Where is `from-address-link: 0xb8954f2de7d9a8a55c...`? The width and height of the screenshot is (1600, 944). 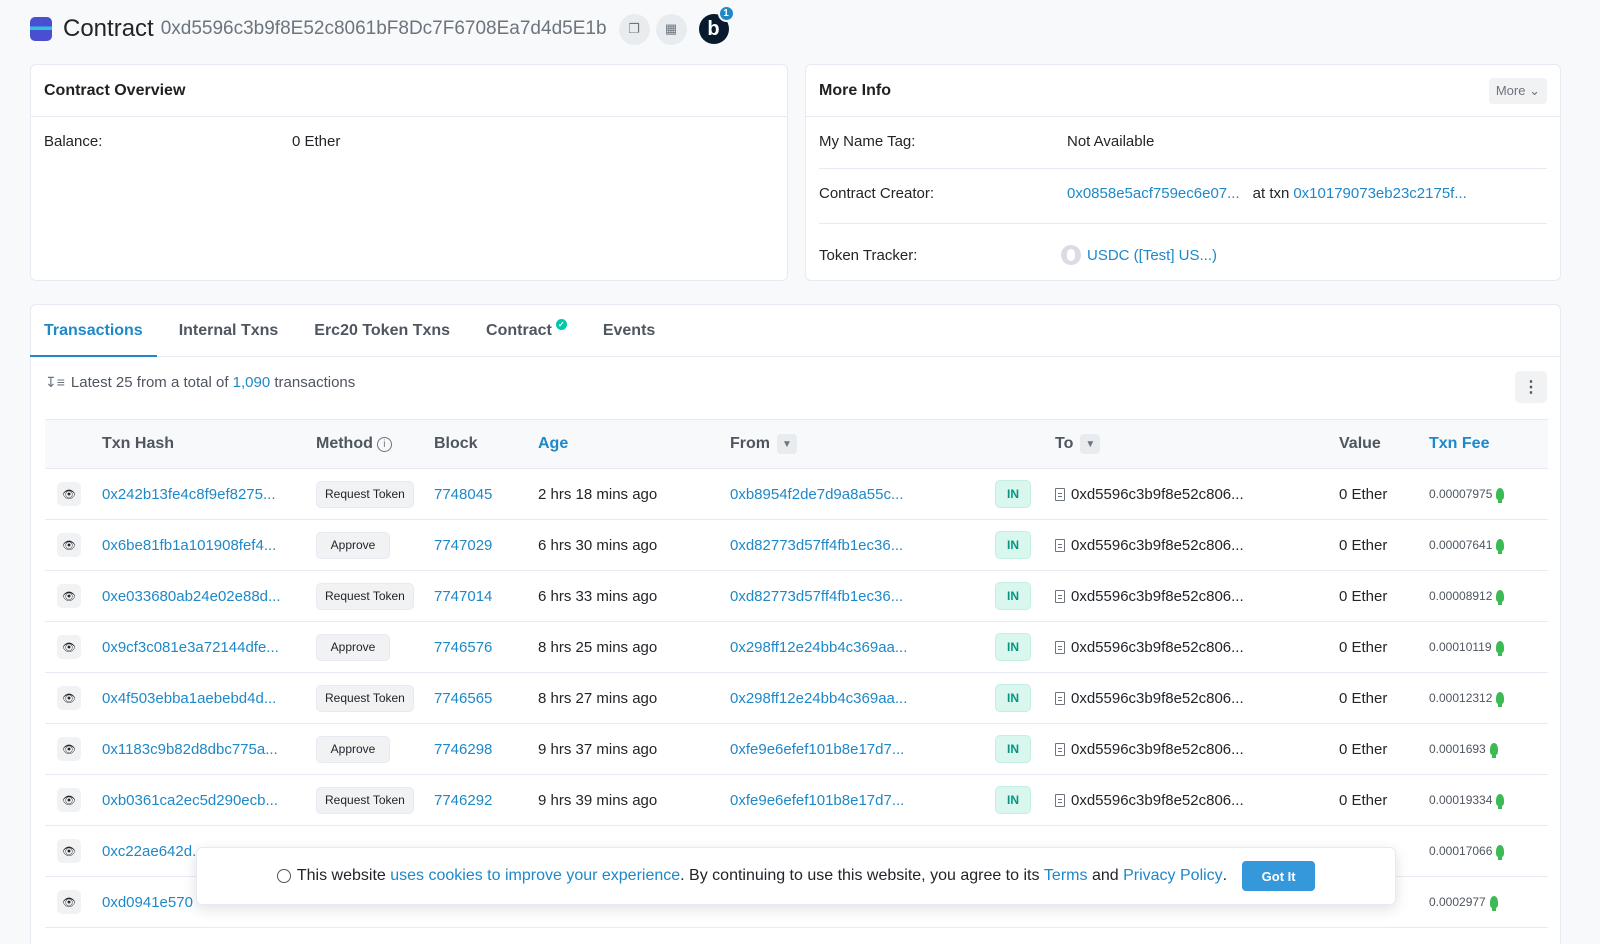 from-address-link: 0xb8954f2de7d9a8a55c... is located at coordinates (817, 494).